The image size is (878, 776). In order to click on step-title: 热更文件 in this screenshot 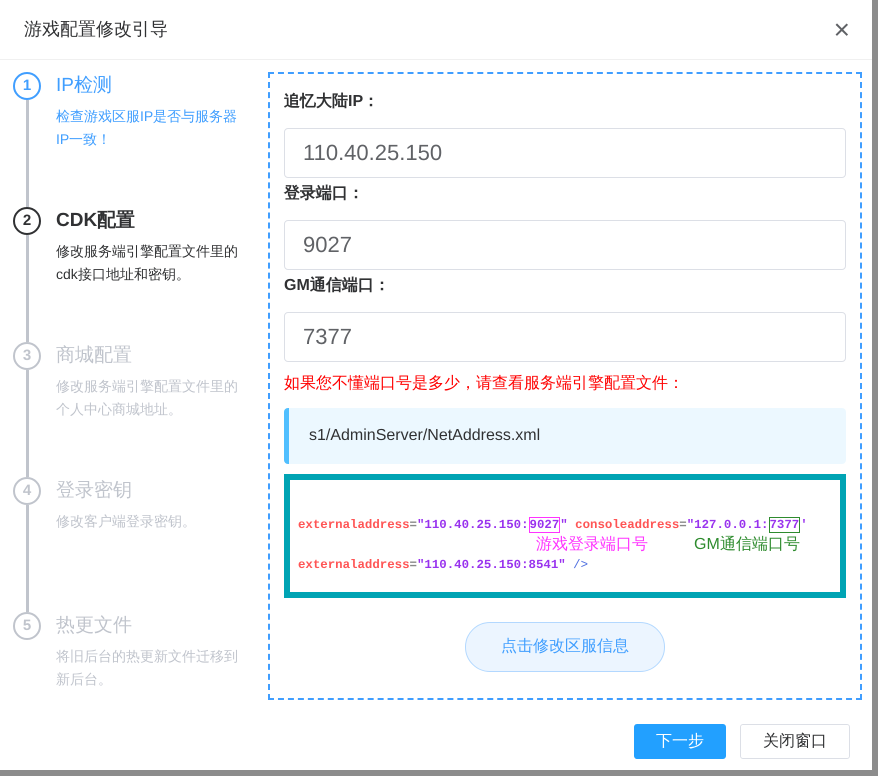, I will do `click(94, 626)`.